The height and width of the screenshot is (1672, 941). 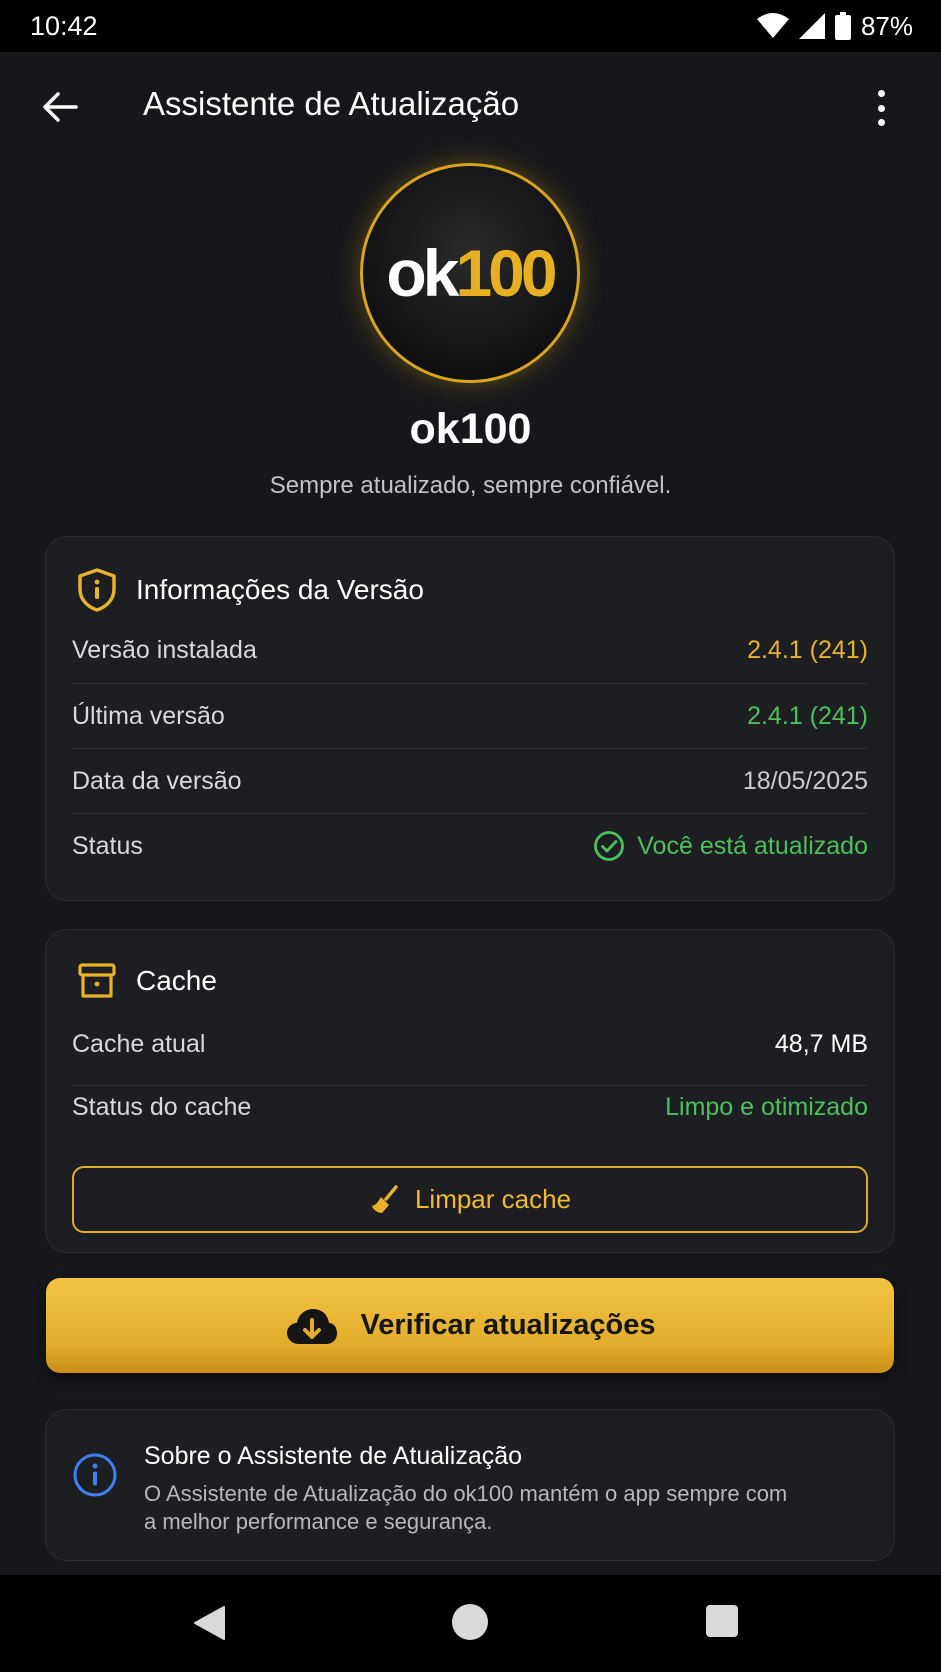 I want to click on card-title: Informações da Versão, so click(x=280, y=589).